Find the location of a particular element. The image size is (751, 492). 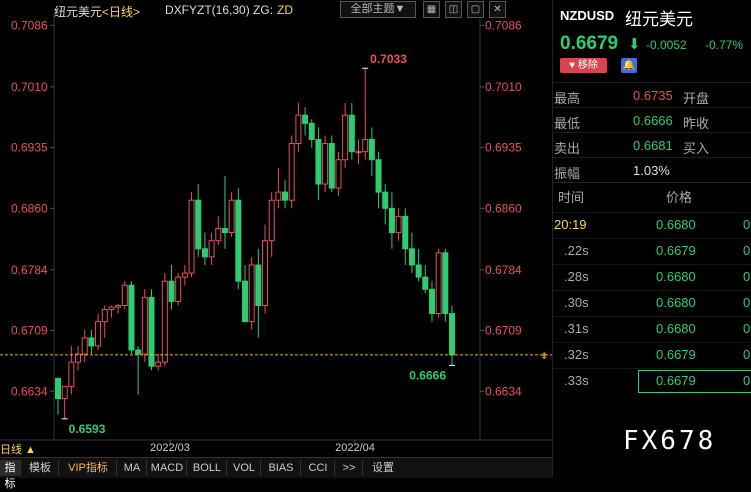

y-tick-label: 0.6935 is located at coordinates (29, 148).